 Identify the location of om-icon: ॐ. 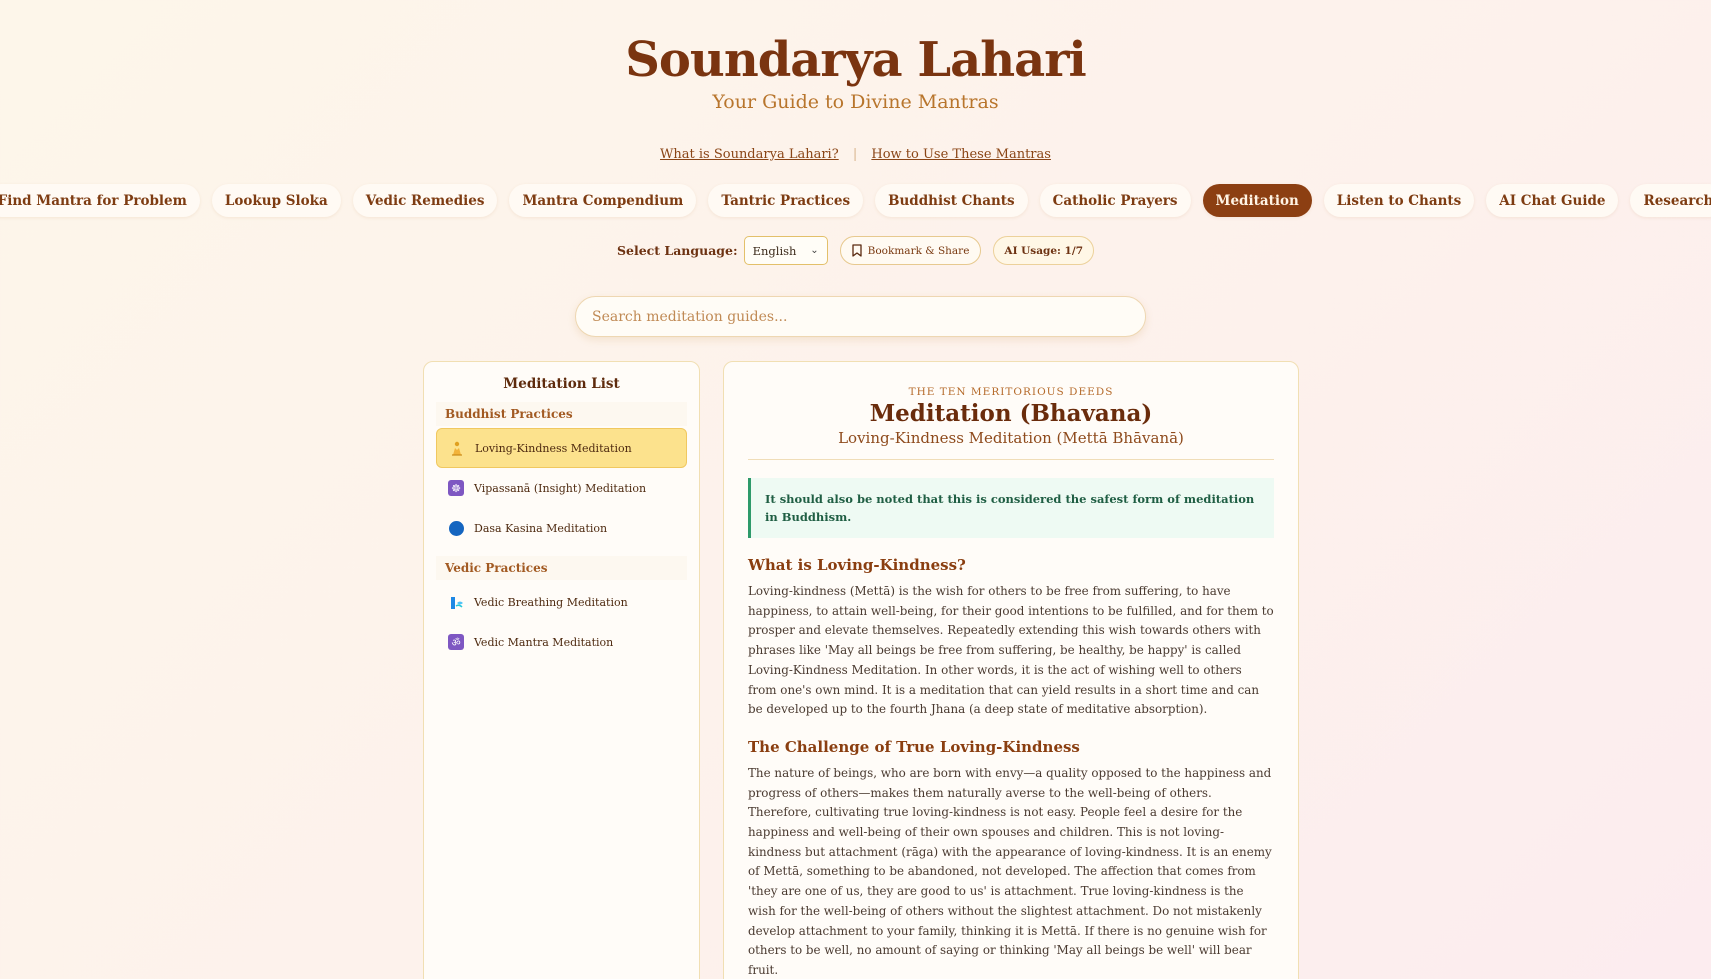
(456, 642).